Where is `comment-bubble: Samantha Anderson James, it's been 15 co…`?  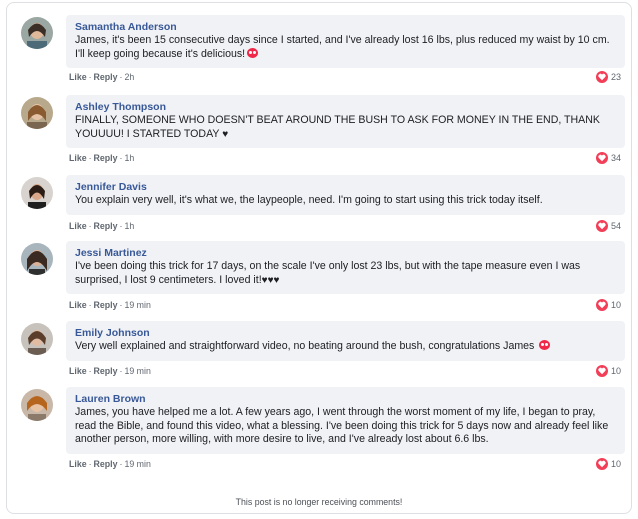 comment-bubble: Samantha Anderson James, it's been 15 co… is located at coordinates (345, 41).